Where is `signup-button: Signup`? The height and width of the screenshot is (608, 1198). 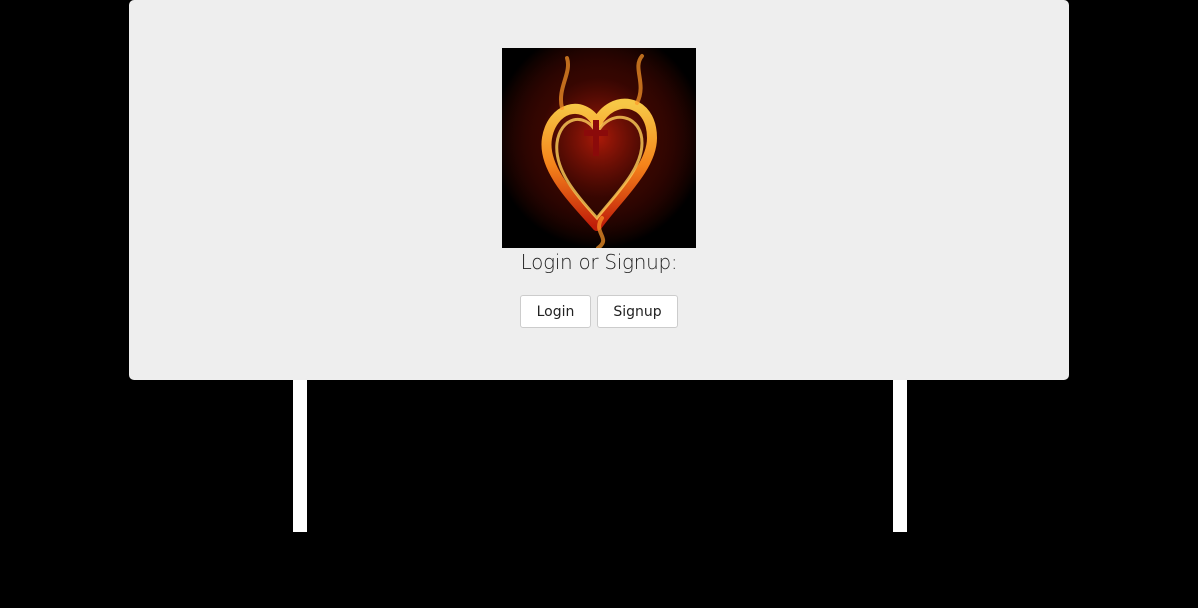
signup-button: Signup is located at coordinates (637, 311).